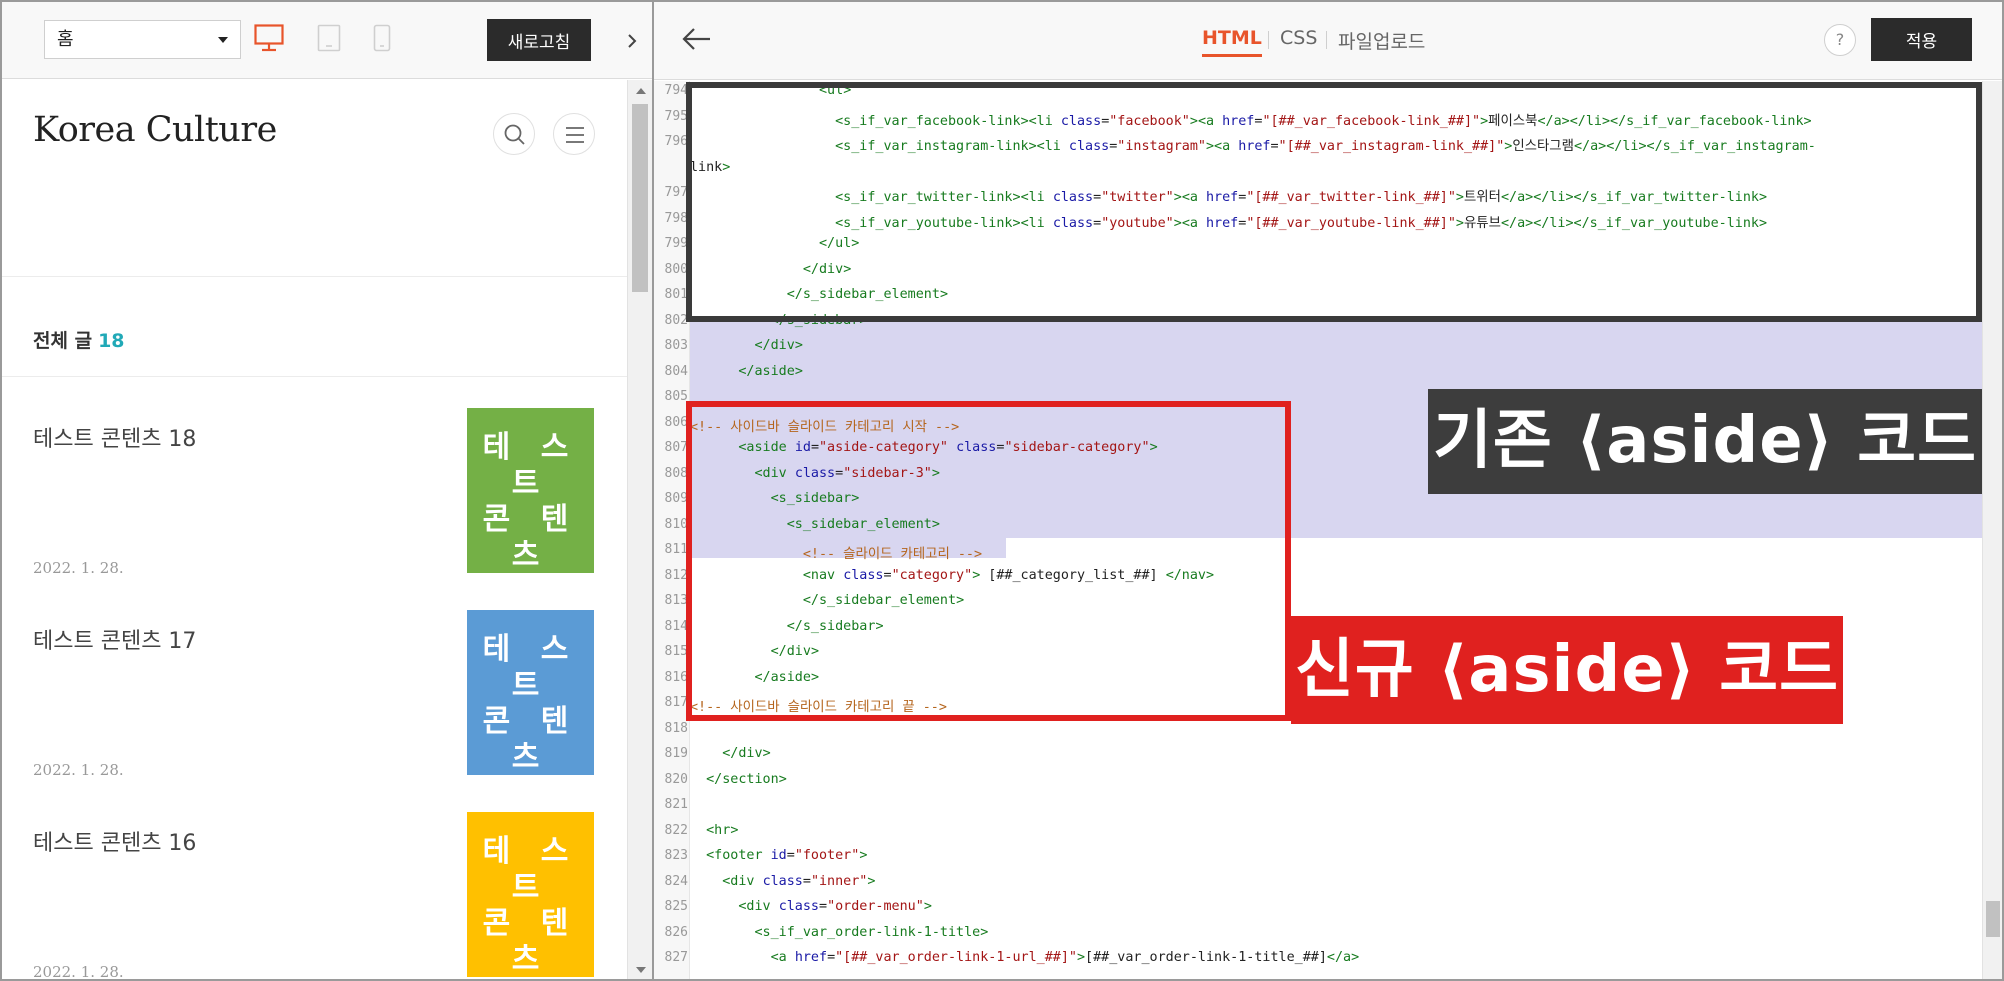 The width and height of the screenshot is (2004, 981). What do you see at coordinates (676, 957) in the screenshot?
I see `line-number: 827` at bounding box center [676, 957].